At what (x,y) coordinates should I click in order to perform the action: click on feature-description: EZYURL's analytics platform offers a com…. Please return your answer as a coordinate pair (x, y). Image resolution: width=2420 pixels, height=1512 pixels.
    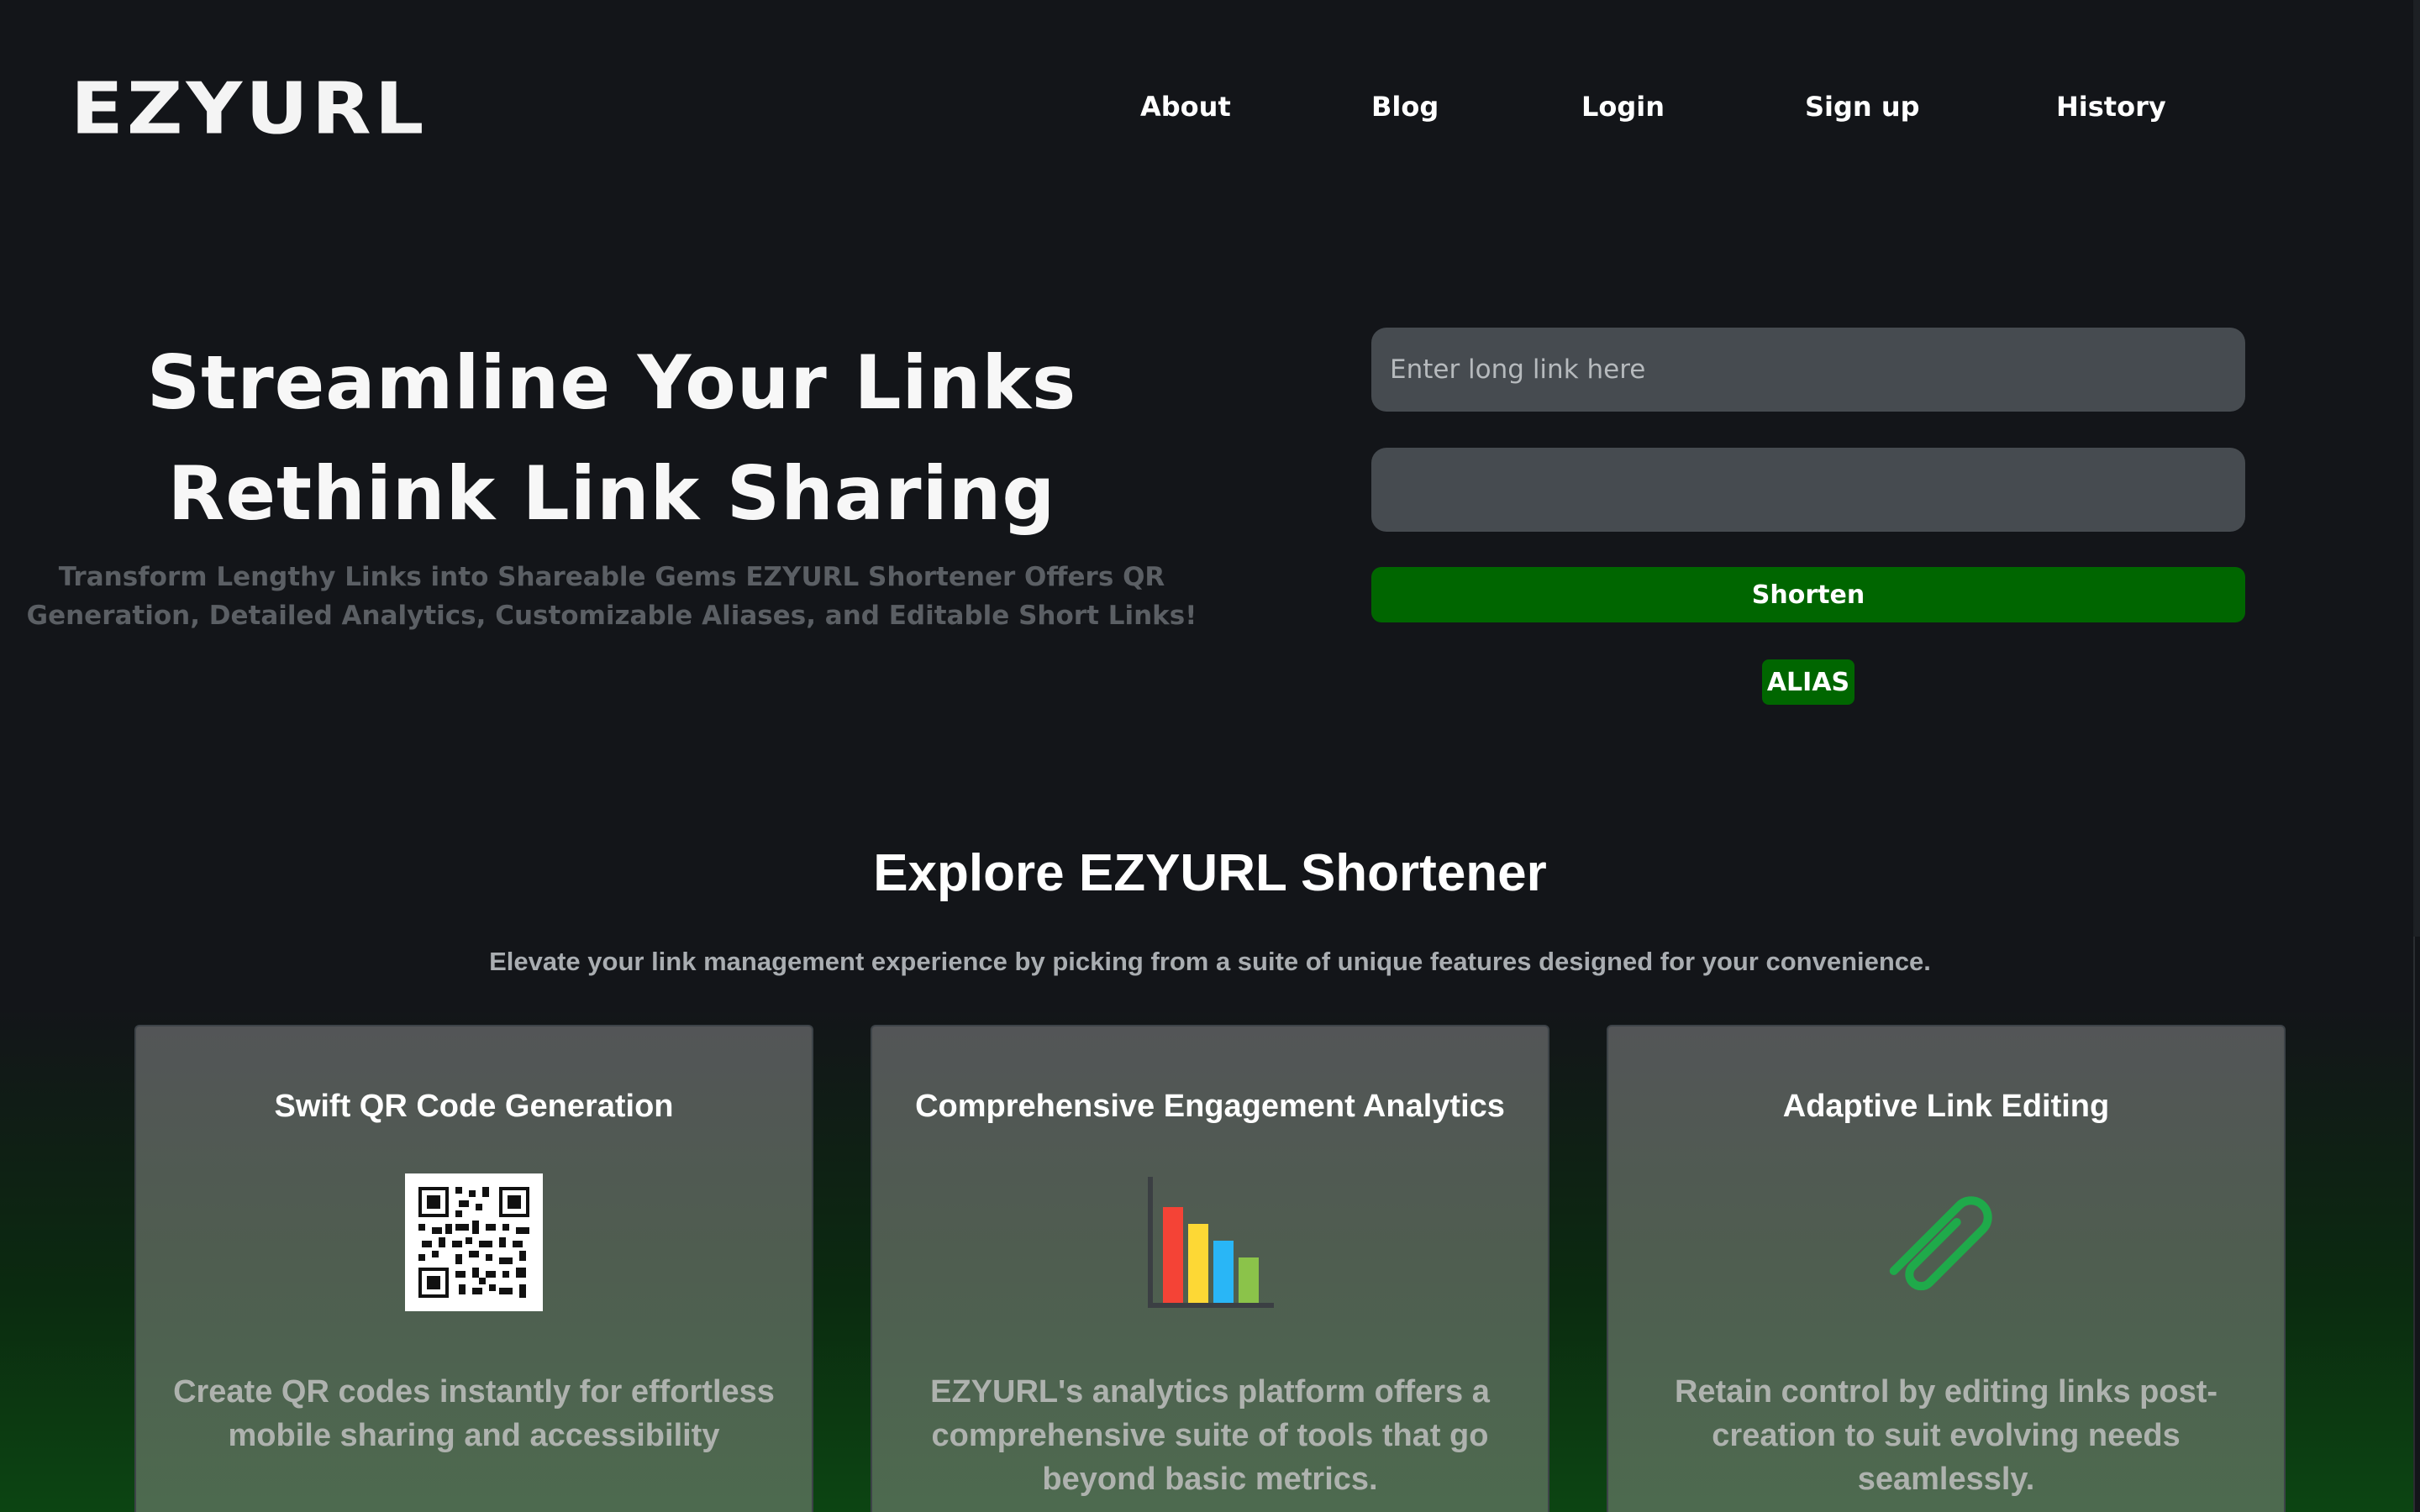
    Looking at the image, I should click on (1210, 1435).